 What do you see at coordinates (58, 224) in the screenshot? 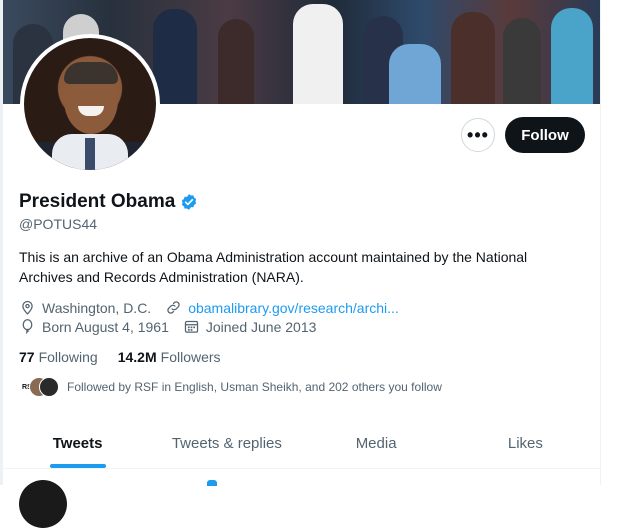
I see `profile-handle: @POTUS44` at bounding box center [58, 224].